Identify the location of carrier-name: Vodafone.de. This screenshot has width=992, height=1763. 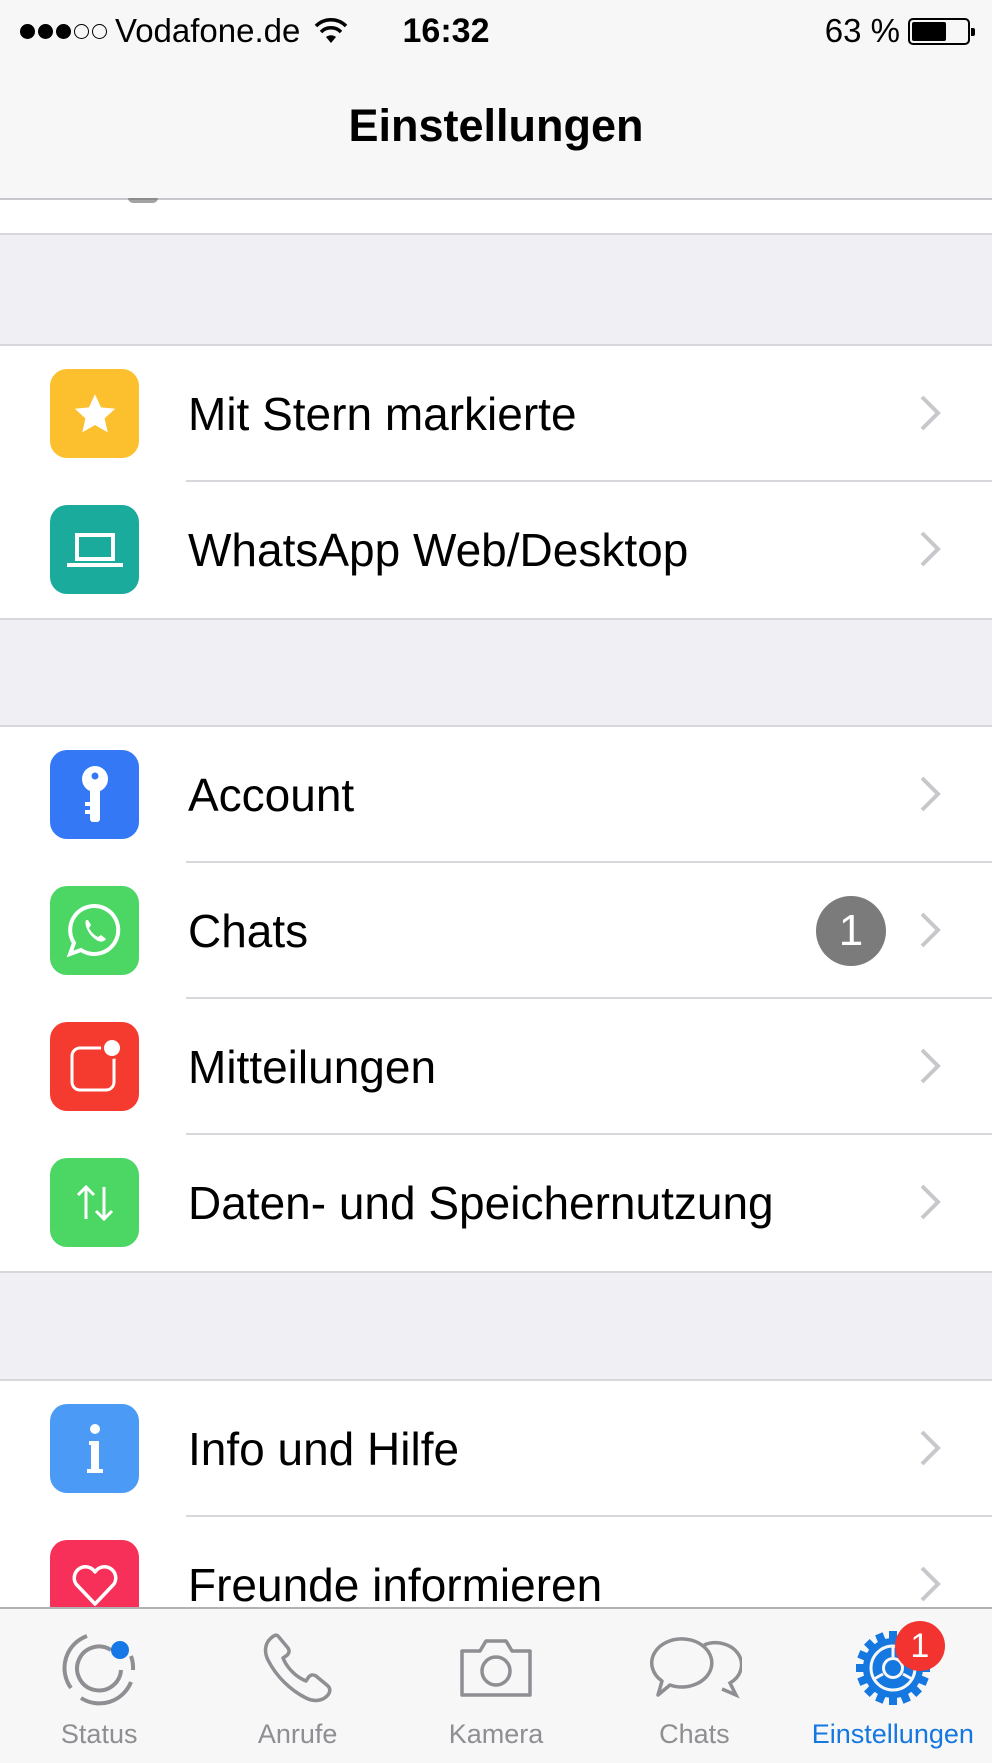
(208, 30).